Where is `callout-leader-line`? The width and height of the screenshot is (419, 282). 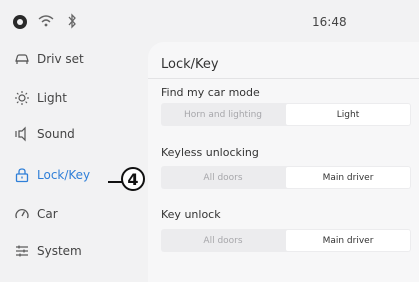 callout-leader-line is located at coordinates (115, 182).